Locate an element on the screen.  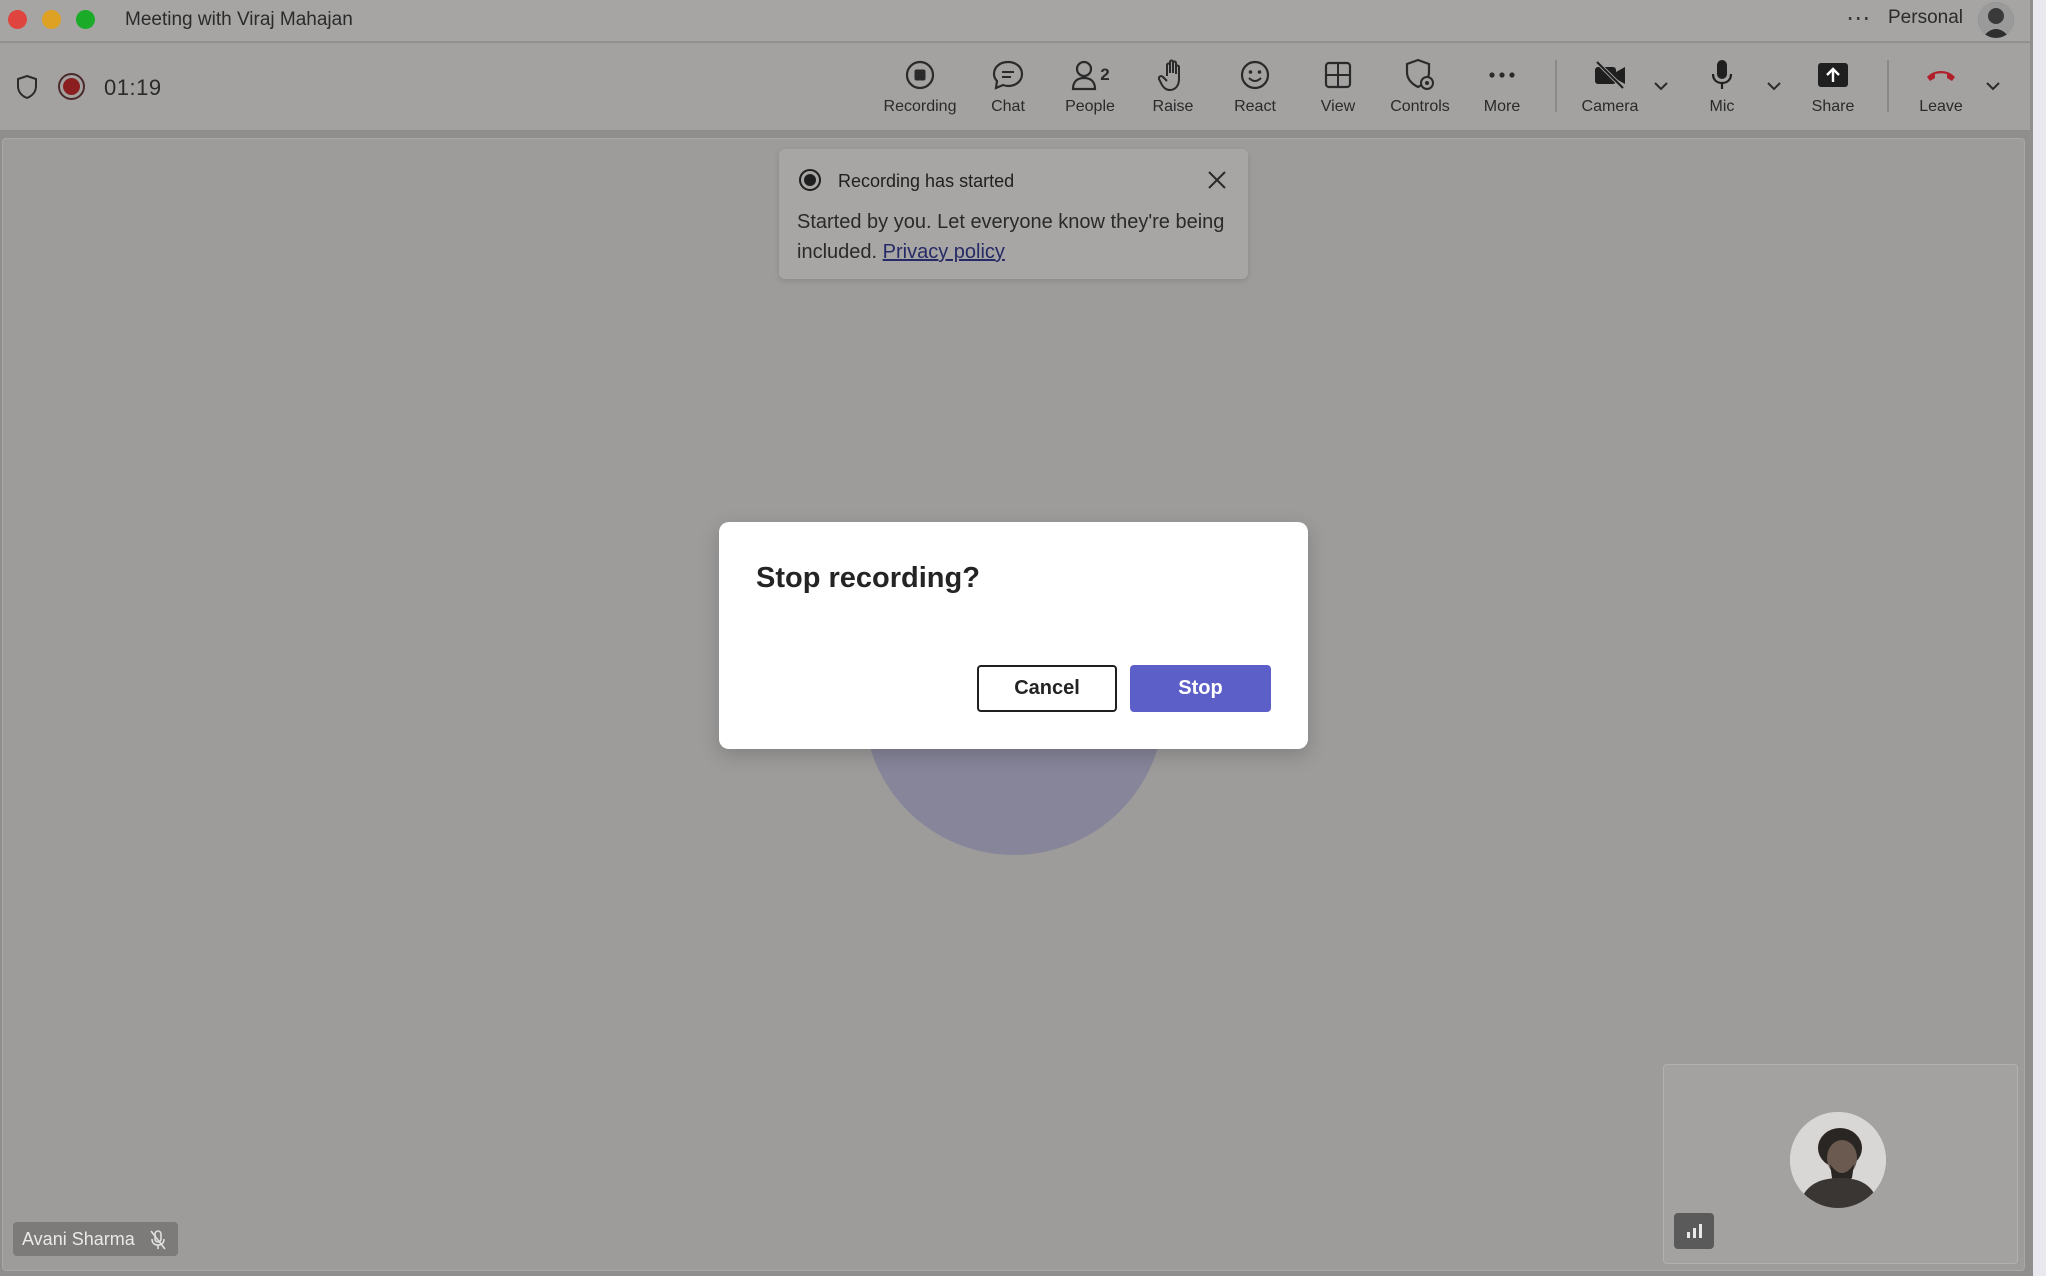
mic-icon is located at coordinates (1722, 75).